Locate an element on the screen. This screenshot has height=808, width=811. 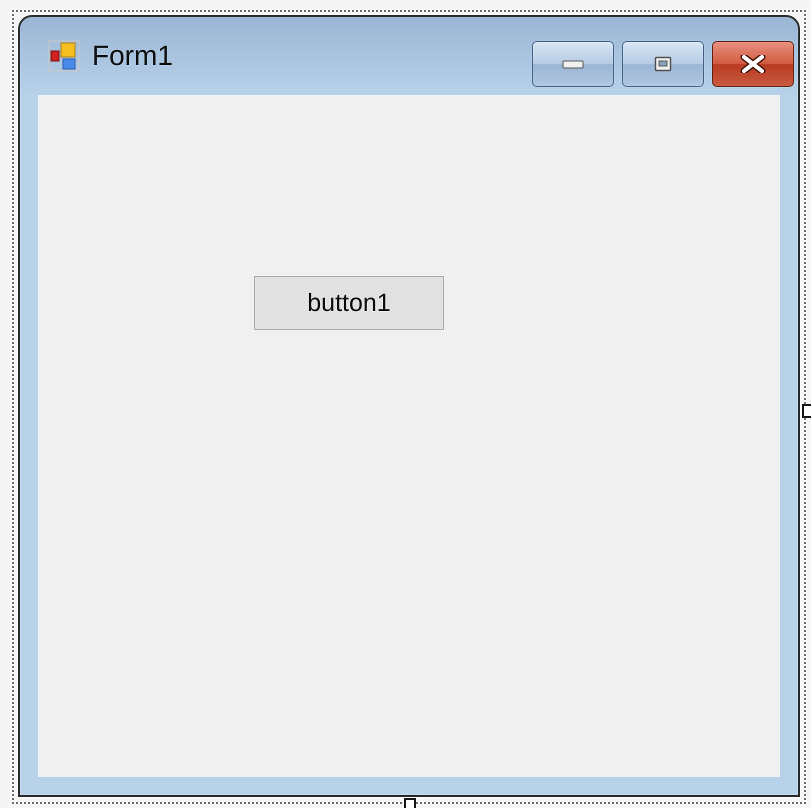
minimize-icon is located at coordinates (573, 64).